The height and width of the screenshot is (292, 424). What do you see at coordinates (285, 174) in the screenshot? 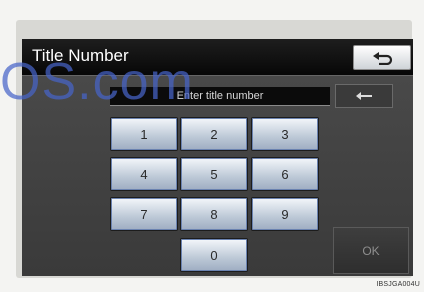
I see `key-6: 6` at bounding box center [285, 174].